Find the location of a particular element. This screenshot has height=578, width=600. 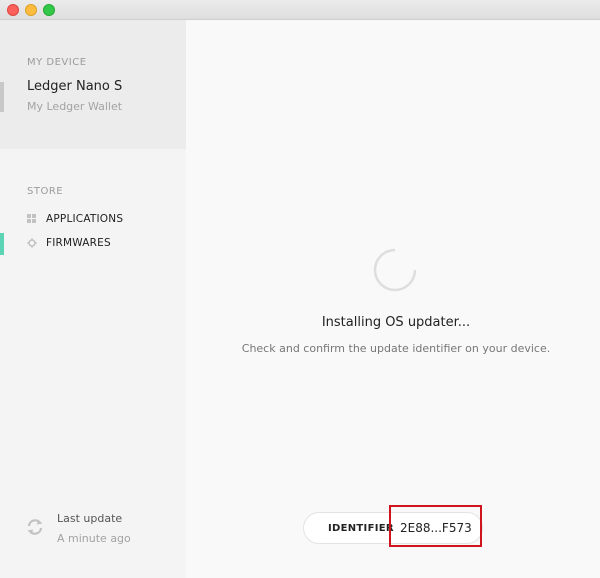

device-panel: MY DEVICE Ledger Nano S My Ledger Wallet is located at coordinates (93, 84).